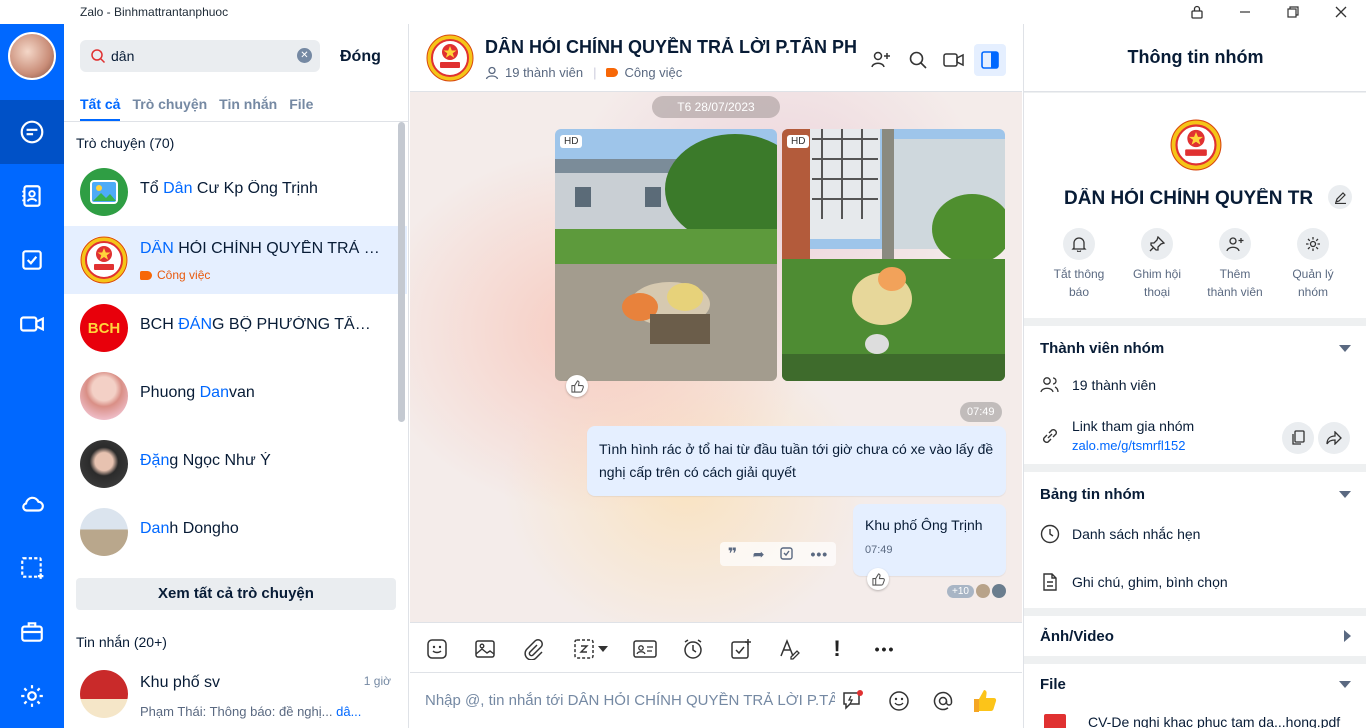  What do you see at coordinates (180, 682) in the screenshot?
I see `message-result-name: Khu phố sv` at bounding box center [180, 682].